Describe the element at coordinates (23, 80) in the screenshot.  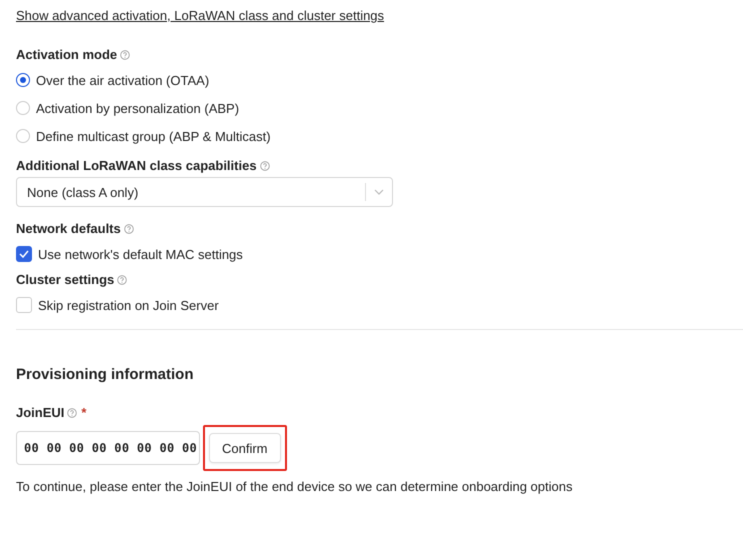
I see `radio-button` at that location.